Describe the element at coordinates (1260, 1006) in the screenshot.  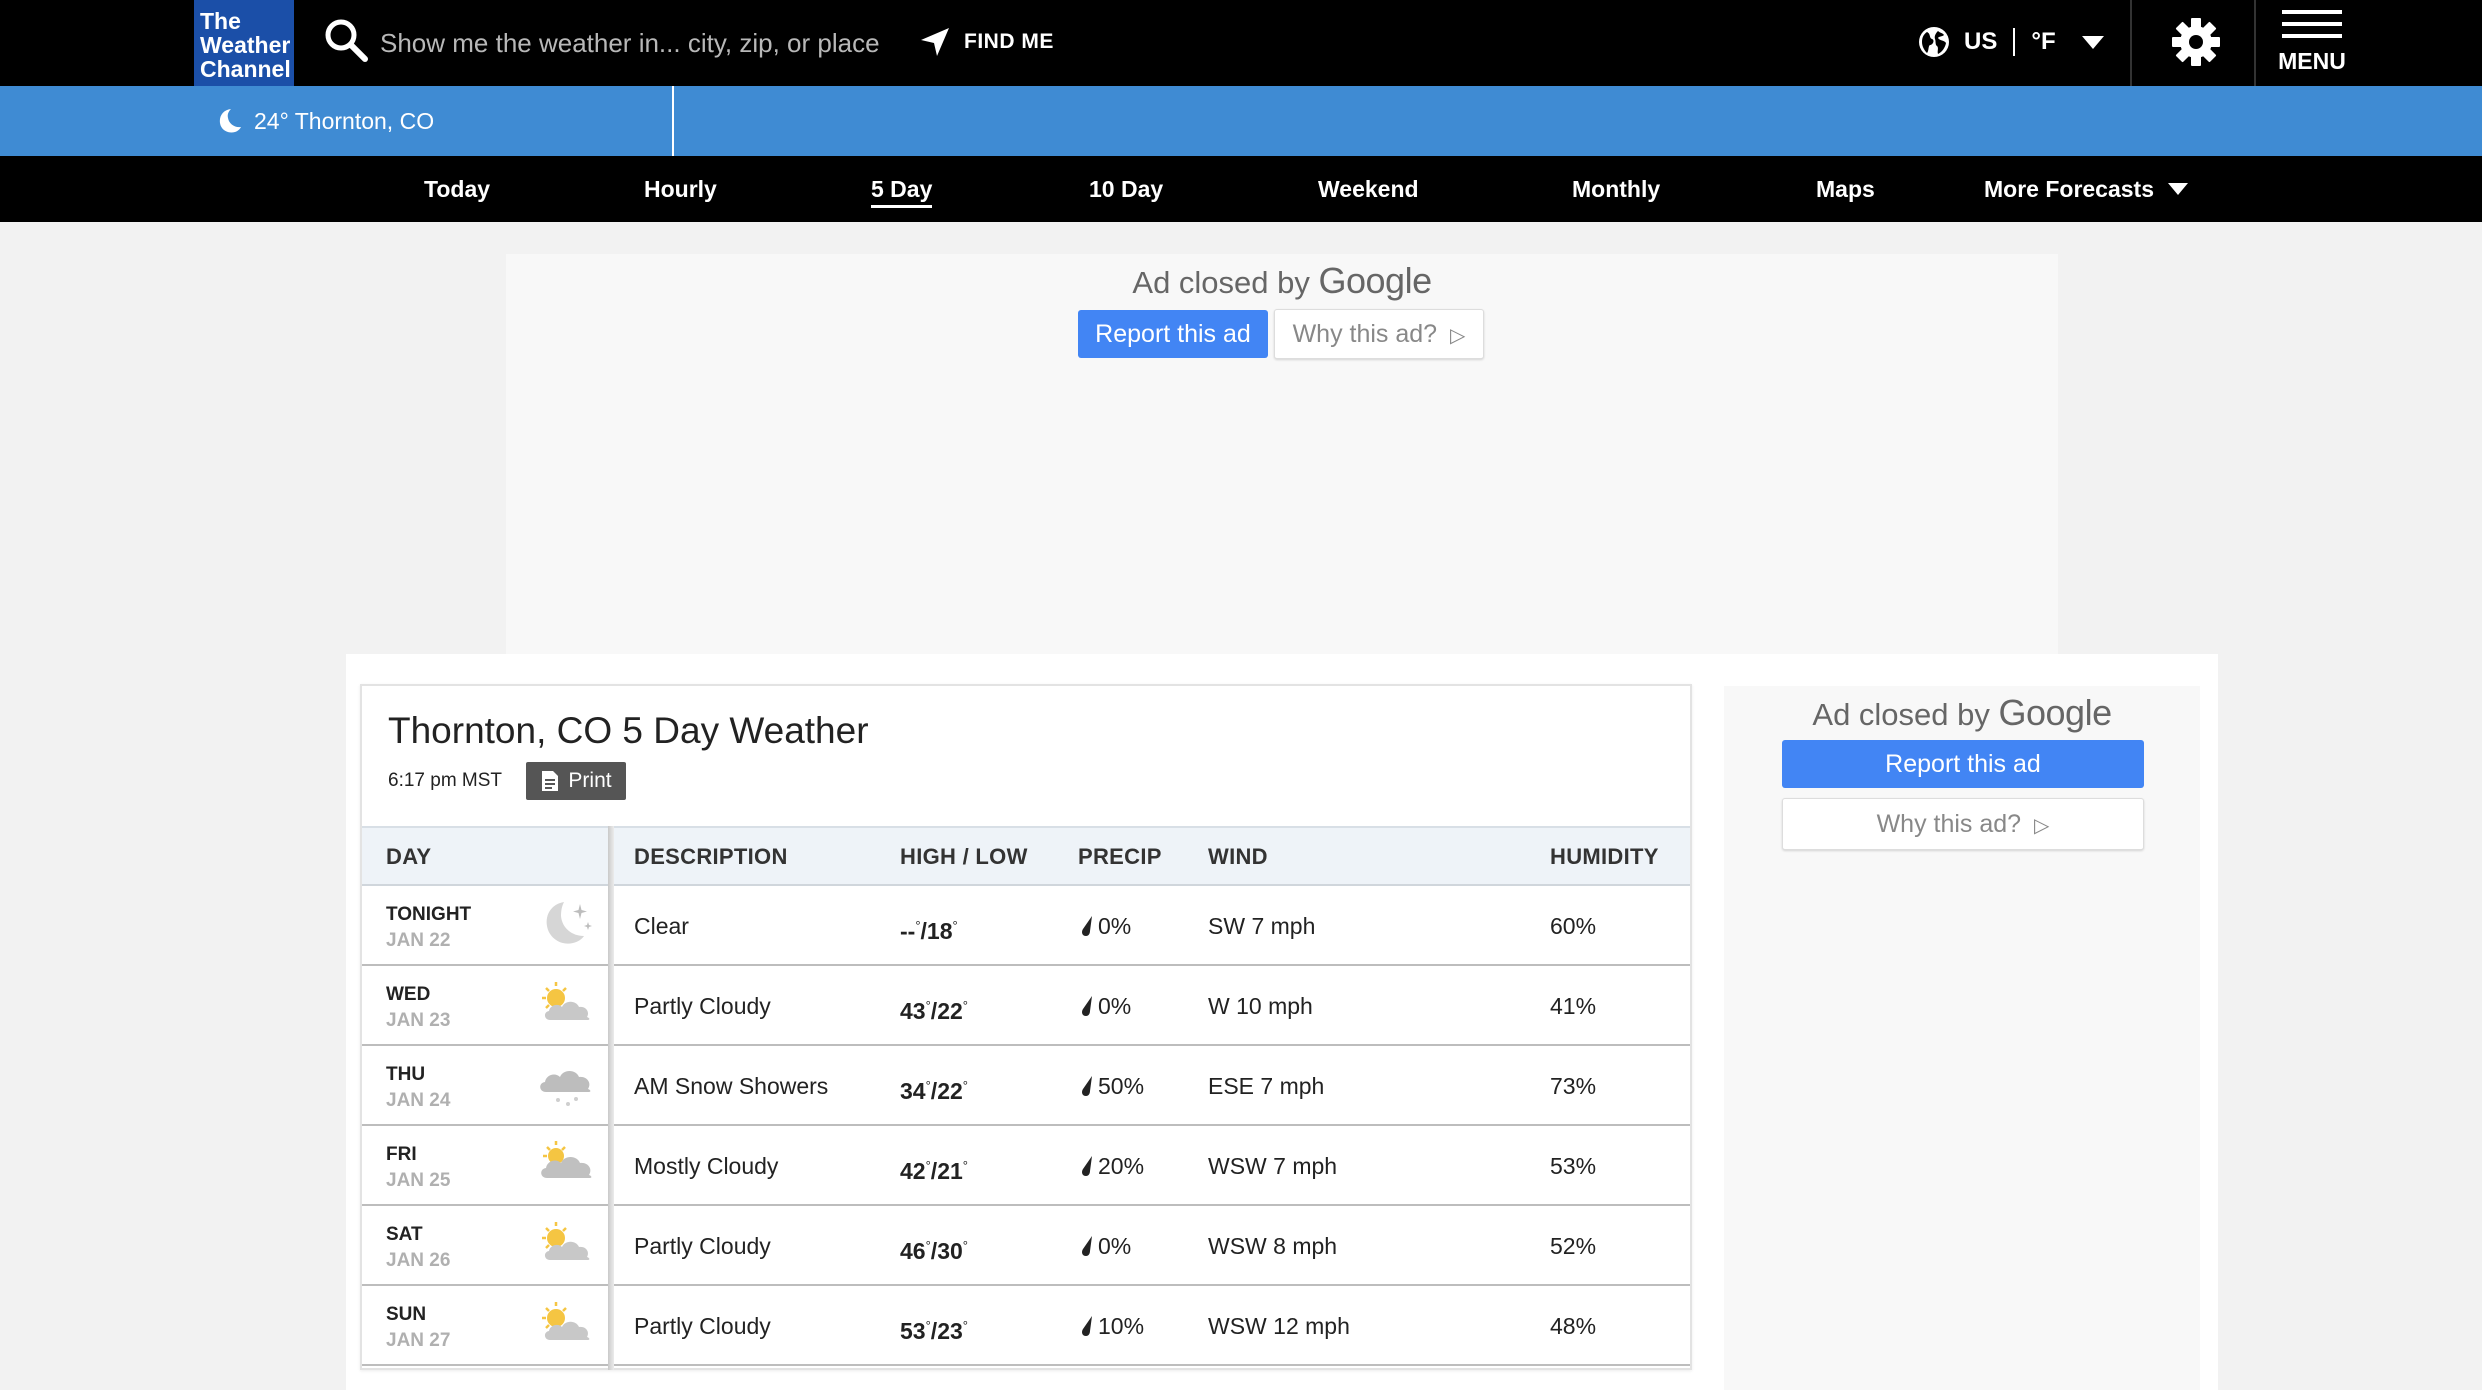
I see `row-wind: W 10 mph` at that location.